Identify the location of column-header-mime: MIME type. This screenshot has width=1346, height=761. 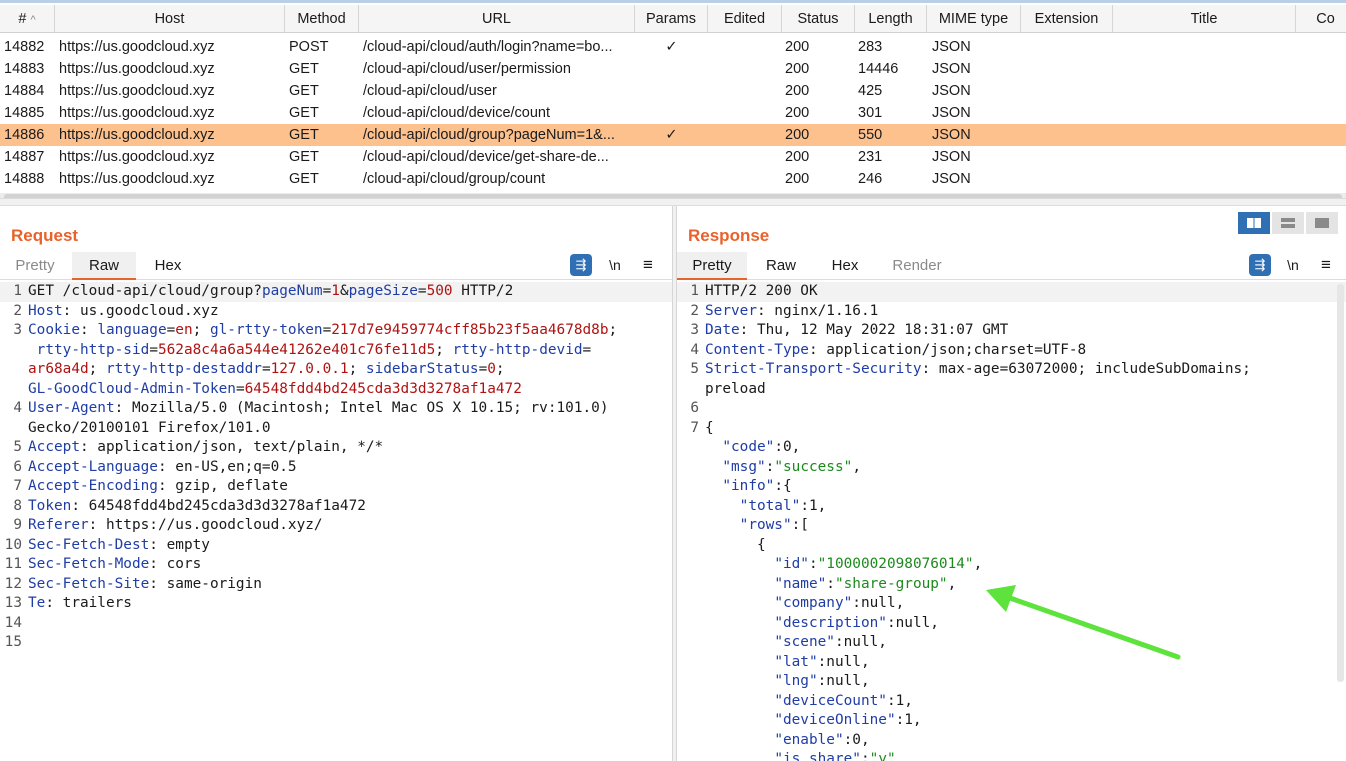
(974, 19).